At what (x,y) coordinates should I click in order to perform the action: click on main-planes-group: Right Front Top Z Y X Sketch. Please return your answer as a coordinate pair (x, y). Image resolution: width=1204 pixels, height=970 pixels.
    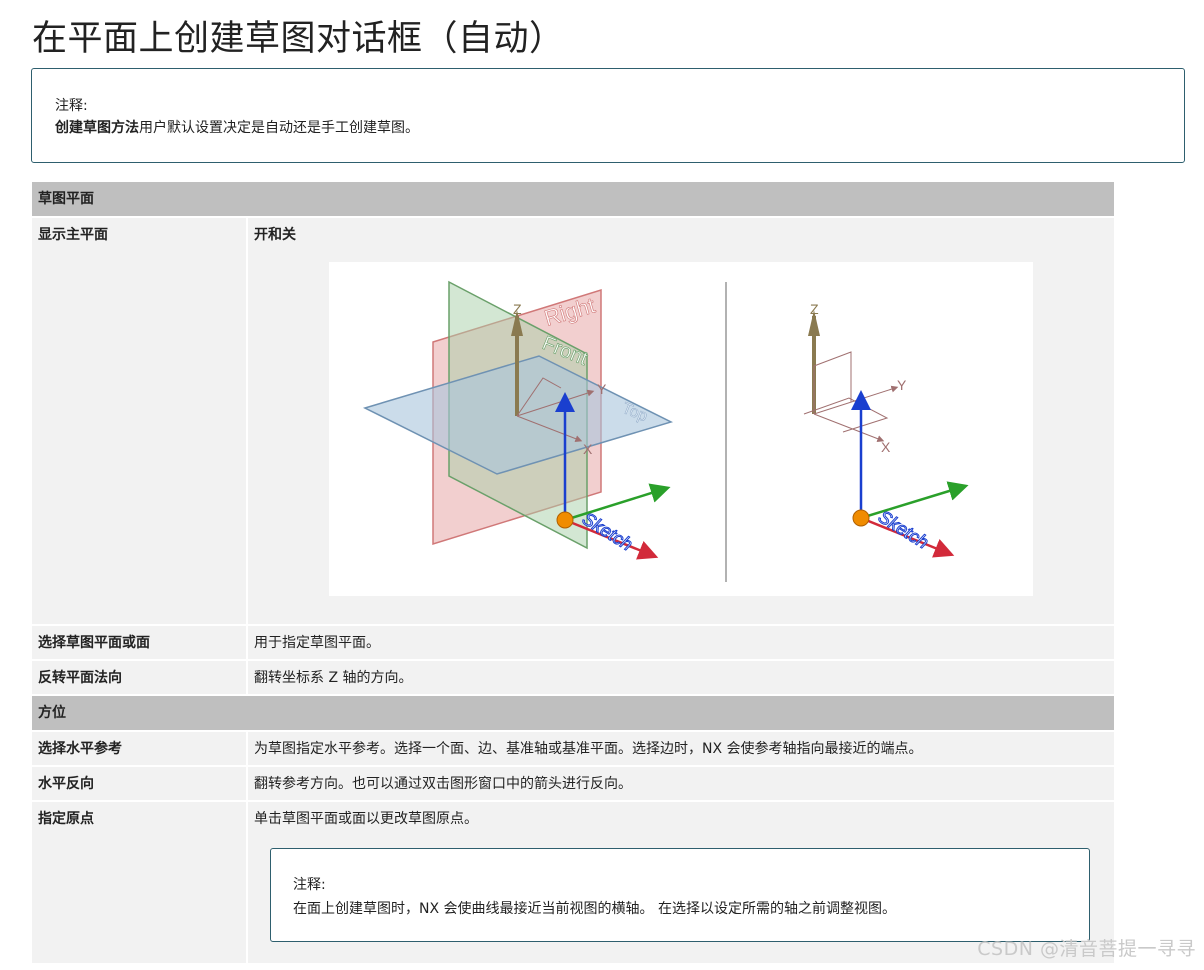
    Looking at the image, I should click on (518, 420).